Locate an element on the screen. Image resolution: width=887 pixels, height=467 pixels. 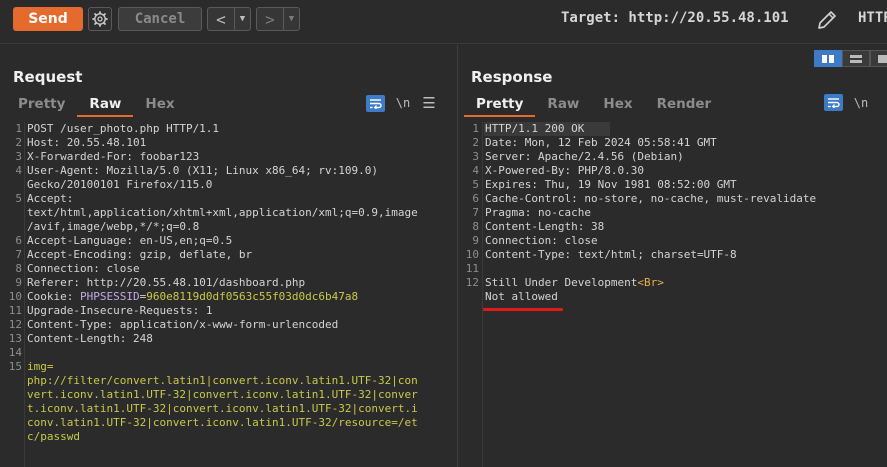
header-value: text/html; charset=UTF-8 is located at coordinates (654, 254).